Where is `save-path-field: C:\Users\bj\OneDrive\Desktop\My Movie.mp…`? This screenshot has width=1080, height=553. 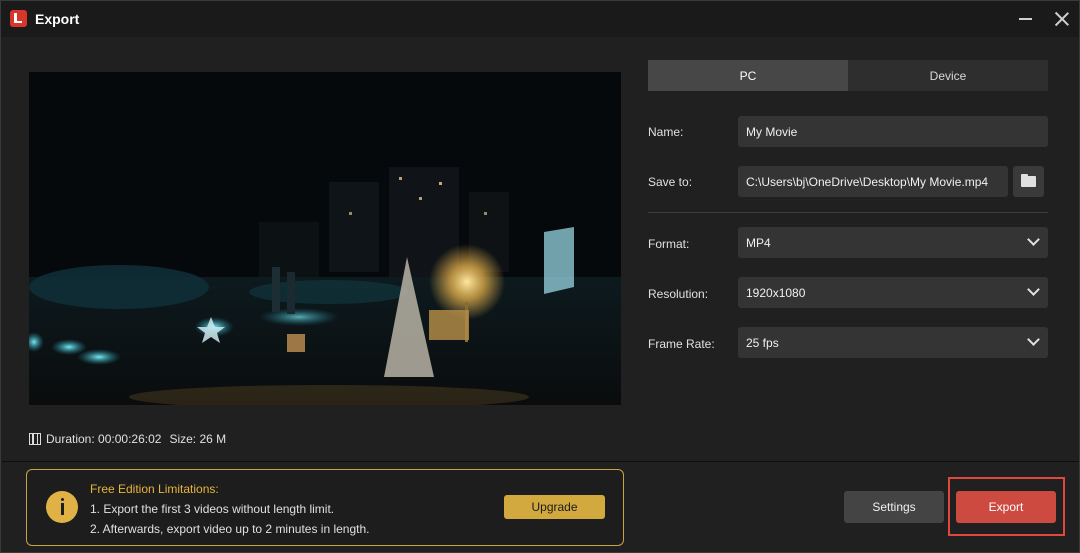
save-path-field: C:\Users\bj\OneDrive\Desktop\My Movie.mp… is located at coordinates (873, 181).